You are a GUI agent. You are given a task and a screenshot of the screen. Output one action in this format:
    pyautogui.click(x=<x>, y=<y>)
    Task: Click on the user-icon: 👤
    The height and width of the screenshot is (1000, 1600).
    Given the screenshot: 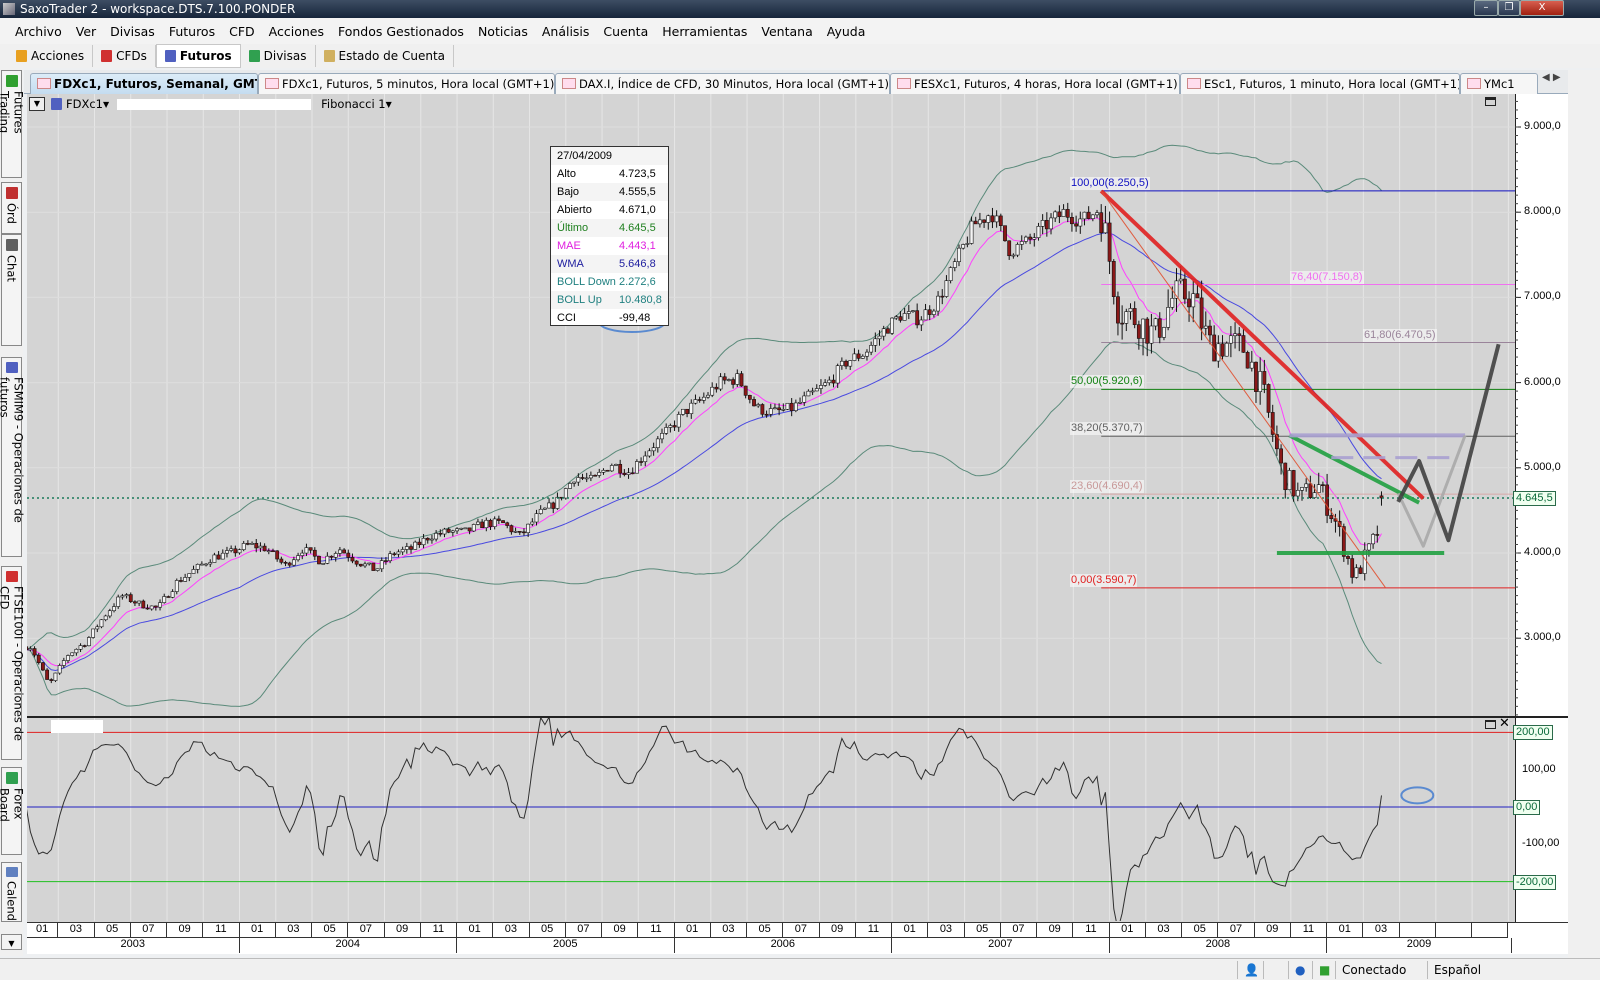 What is the action you would take?
    pyautogui.click(x=1250, y=970)
    